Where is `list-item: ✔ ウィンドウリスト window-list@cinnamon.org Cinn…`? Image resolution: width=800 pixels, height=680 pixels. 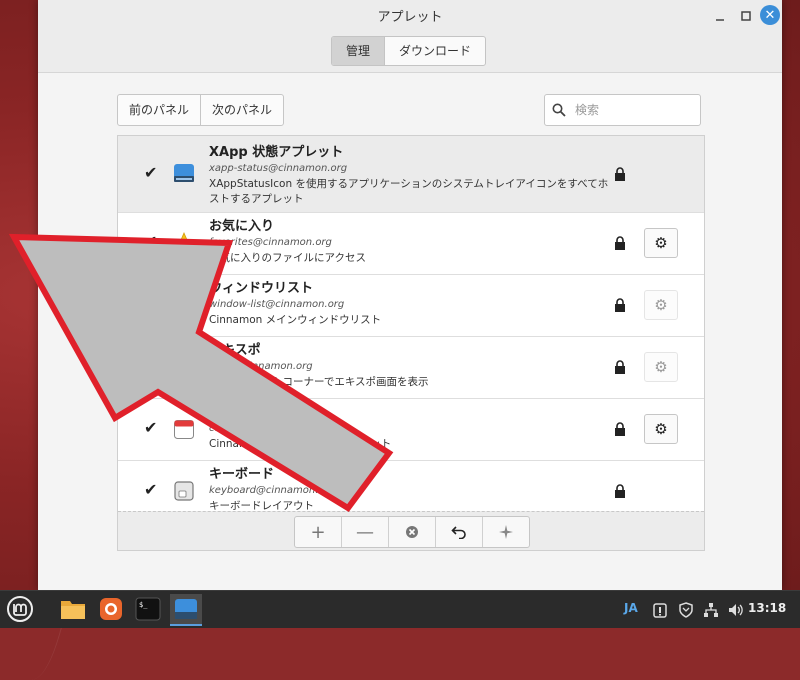 list-item: ✔ ウィンドウリスト window-list@cinnamon.org Cinn… is located at coordinates (411, 306).